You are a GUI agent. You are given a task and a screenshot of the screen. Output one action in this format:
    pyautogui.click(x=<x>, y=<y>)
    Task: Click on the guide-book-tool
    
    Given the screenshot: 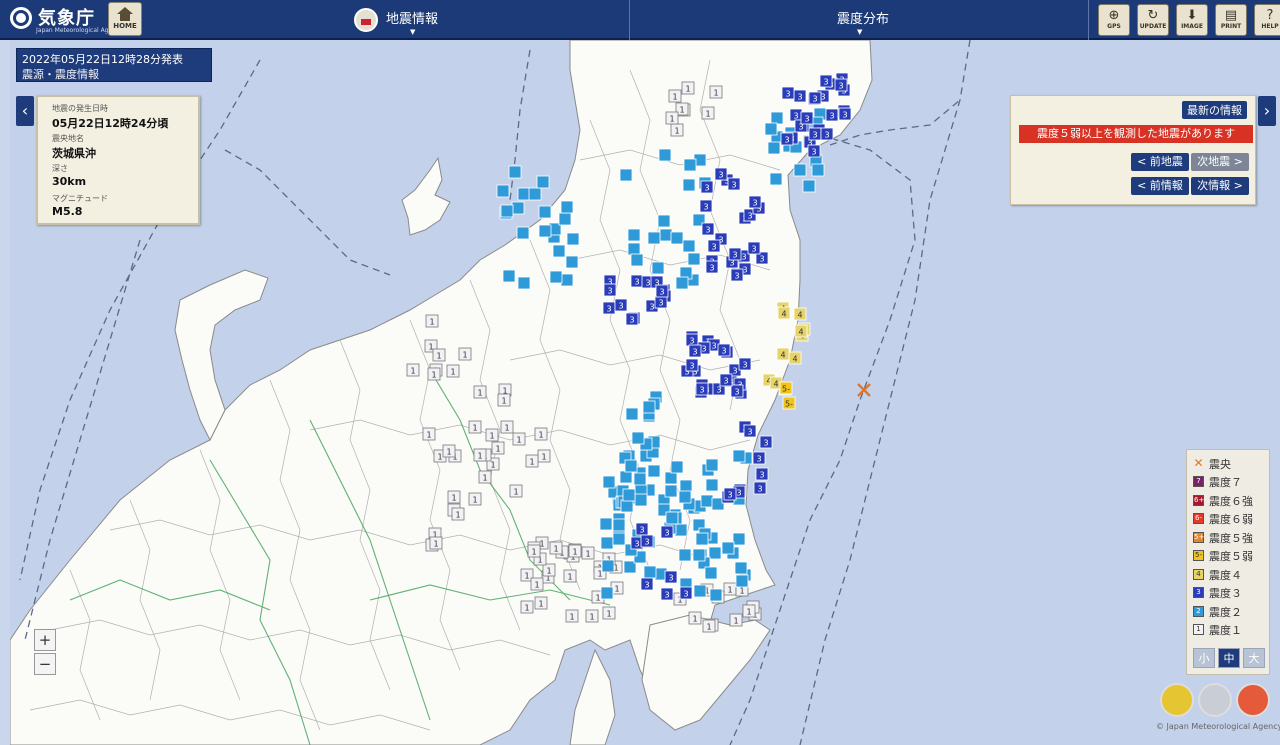 What is the action you would take?
    pyautogui.click(x=1253, y=700)
    